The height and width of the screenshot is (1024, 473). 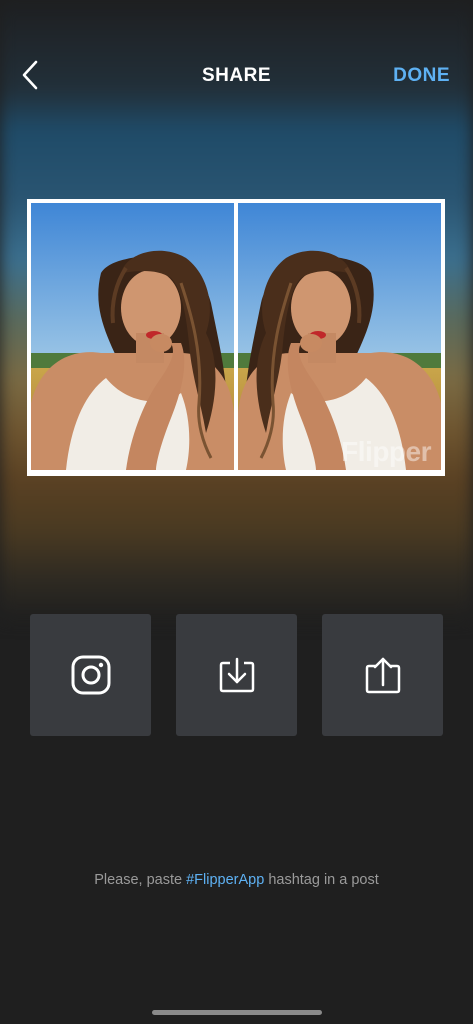 I want to click on download-icon, so click(x=236, y=675).